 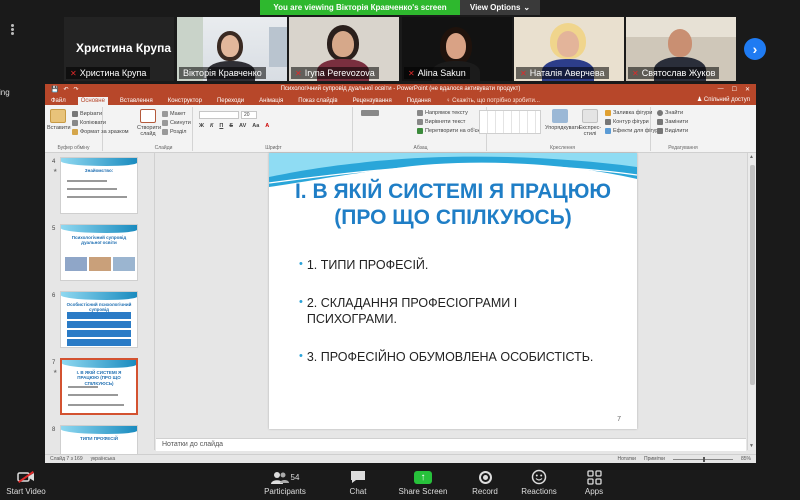 What do you see at coordinates (485, 491) in the screenshot?
I see `record-label: Record` at bounding box center [485, 491].